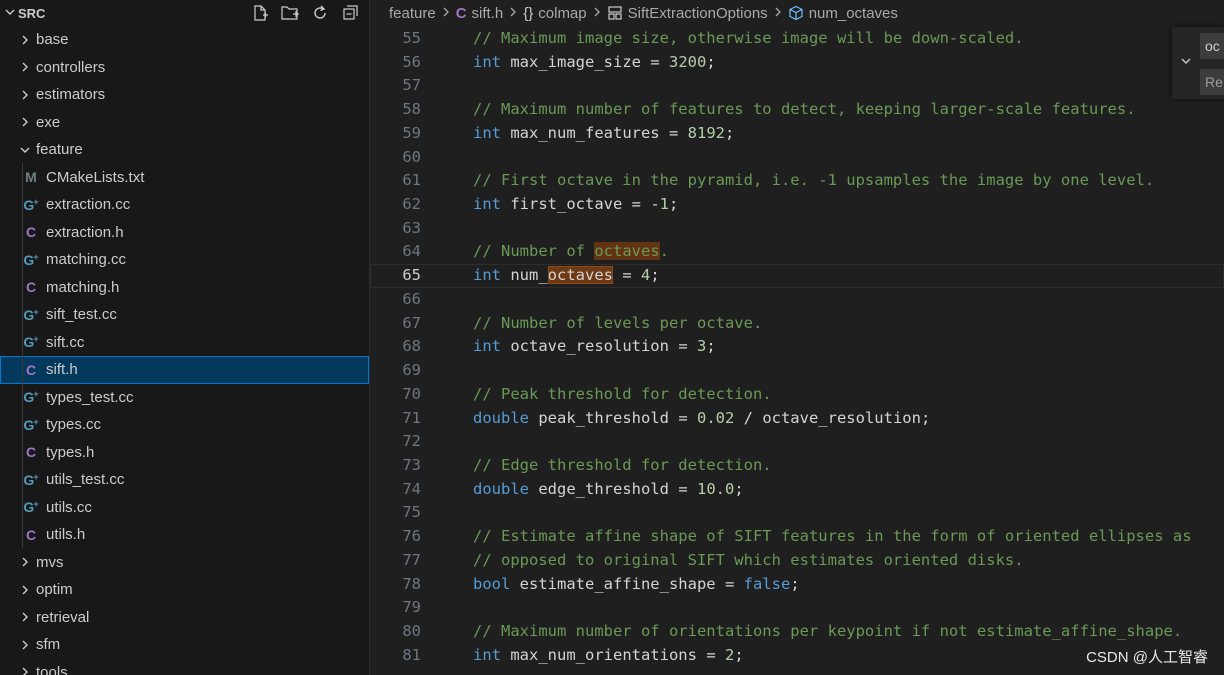 The image size is (1224, 675). Describe the element at coordinates (488, 13) in the screenshot. I see `breadcrumb-file: sift.h` at that location.